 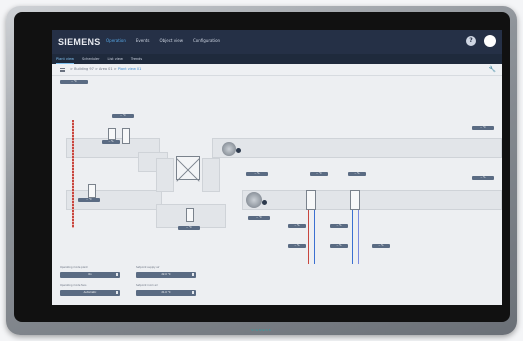 I want to click on nav-operation: Operation, so click(x=116, y=40).